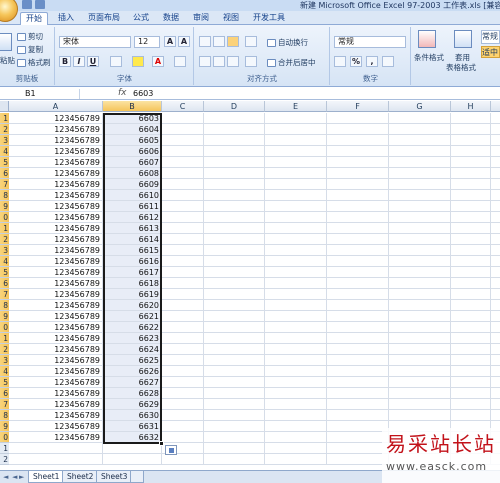 Image resolution: width=500 pixels, height=483 pixels. What do you see at coordinates (132, 415) in the screenshot?
I see `cell-b: 6630` at bounding box center [132, 415].